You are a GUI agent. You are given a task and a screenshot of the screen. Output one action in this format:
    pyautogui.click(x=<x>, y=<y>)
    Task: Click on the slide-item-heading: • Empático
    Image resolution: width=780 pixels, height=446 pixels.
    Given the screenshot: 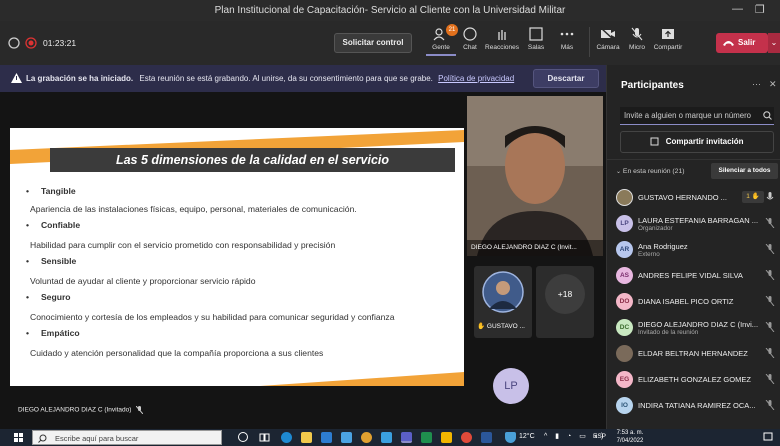 What is the action you would take?
    pyautogui.click(x=53, y=333)
    